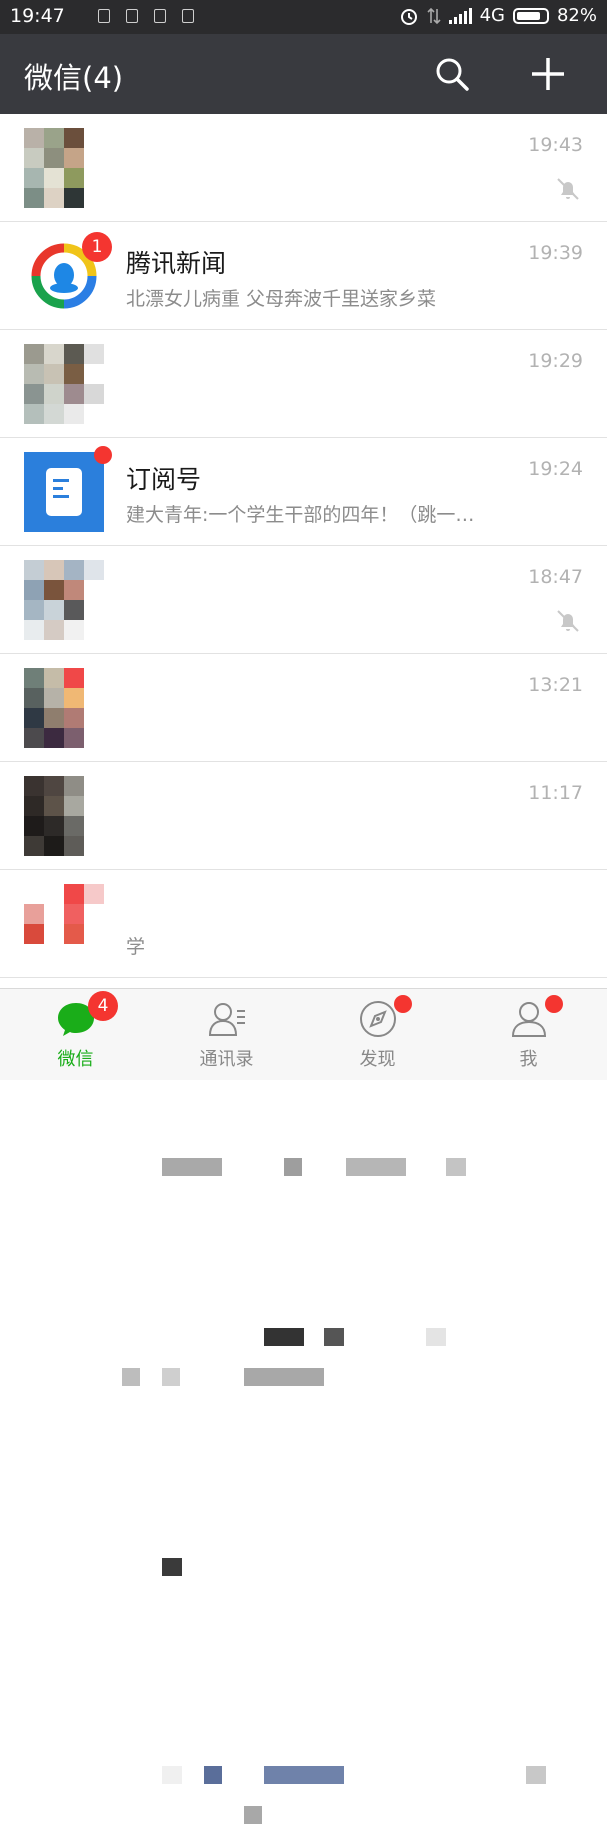 The width and height of the screenshot is (607, 1824). What do you see at coordinates (303, 17) in the screenshot?
I see `status-bar: 19:47 4G 82%` at bounding box center [303, 17].